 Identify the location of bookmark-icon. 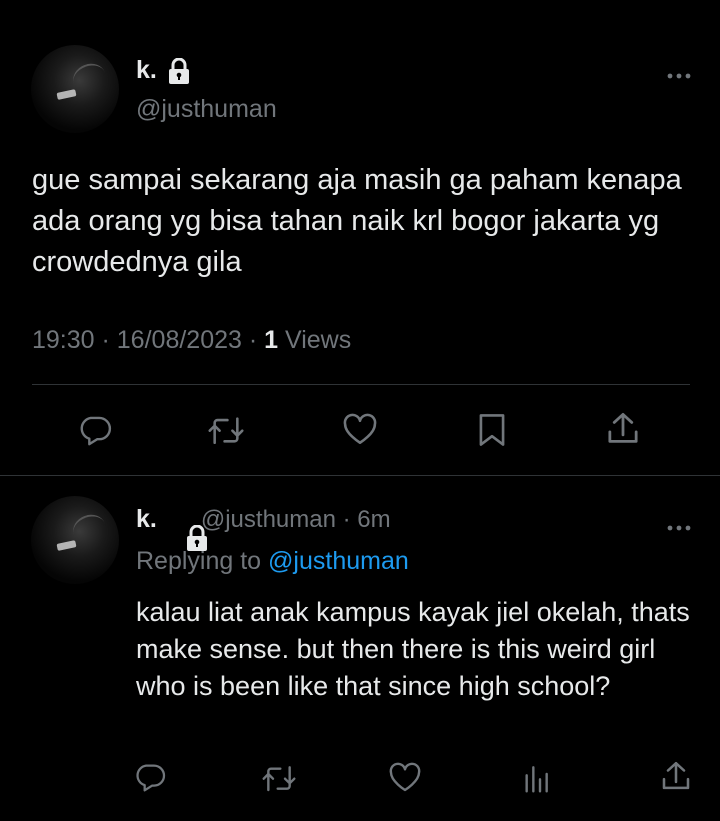
(492, 430).